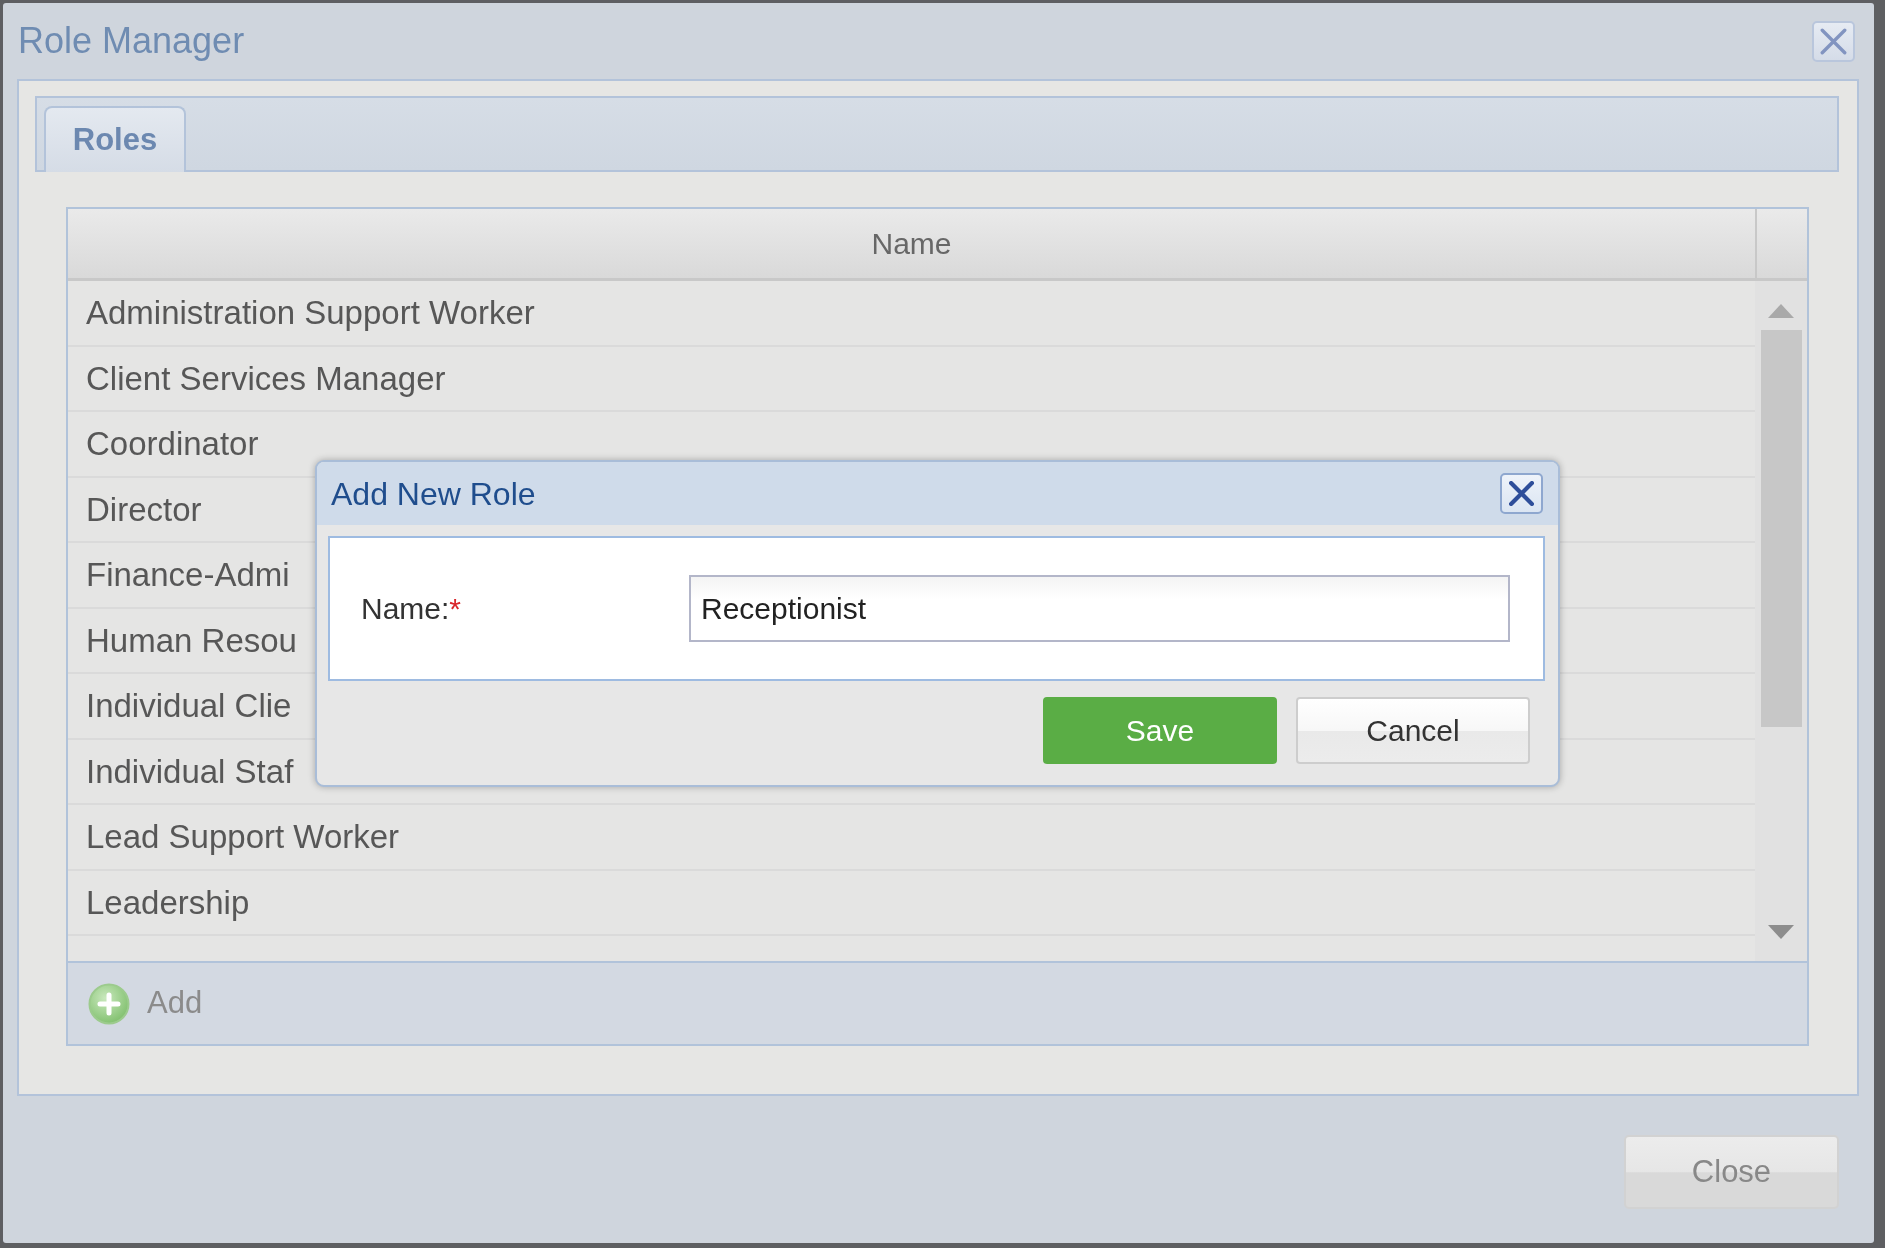  Describe the element at coordinates (1781, 311) in the screenshot. I see `up-arrow-icon` at that location.